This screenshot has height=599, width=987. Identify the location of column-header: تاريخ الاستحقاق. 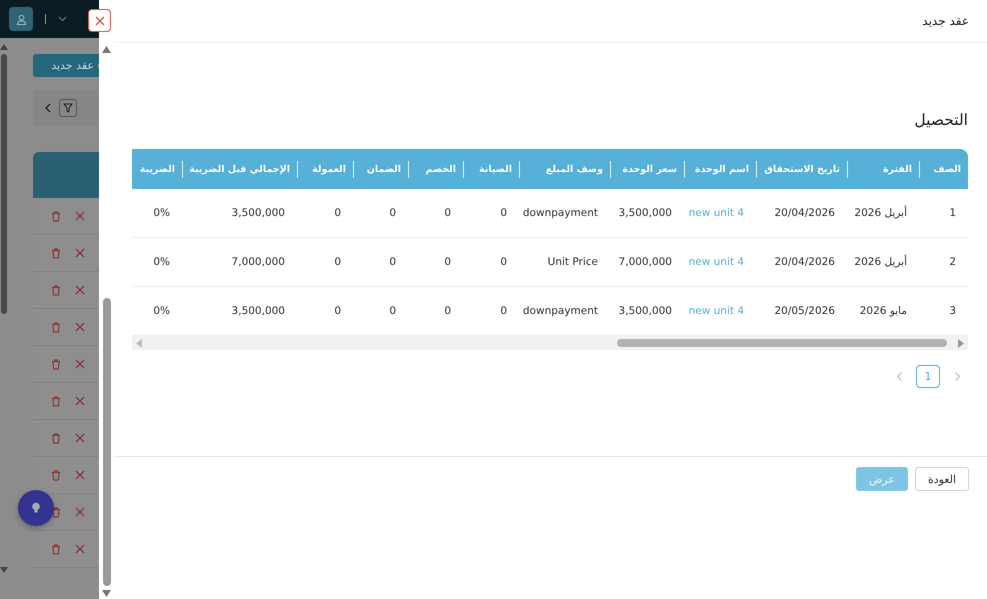
(801, 169).